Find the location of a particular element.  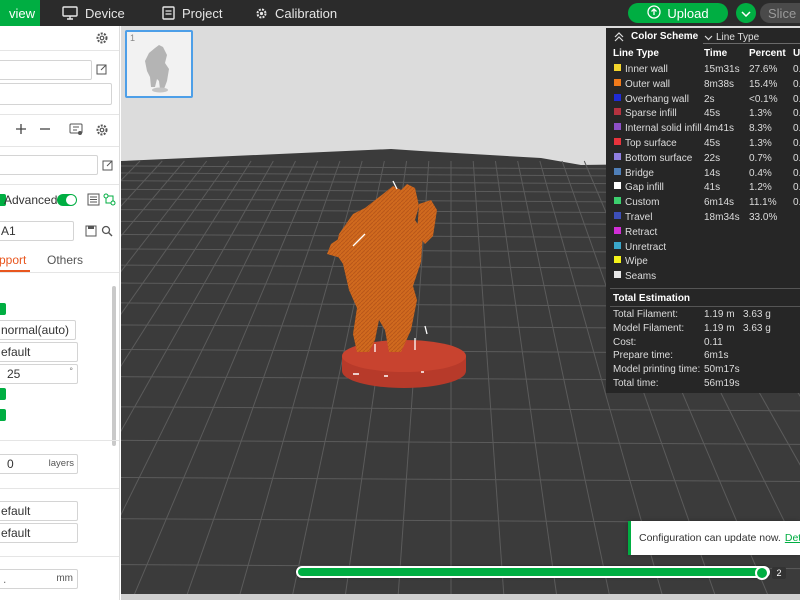

upload-options-button is located at coordinates (746, 13).